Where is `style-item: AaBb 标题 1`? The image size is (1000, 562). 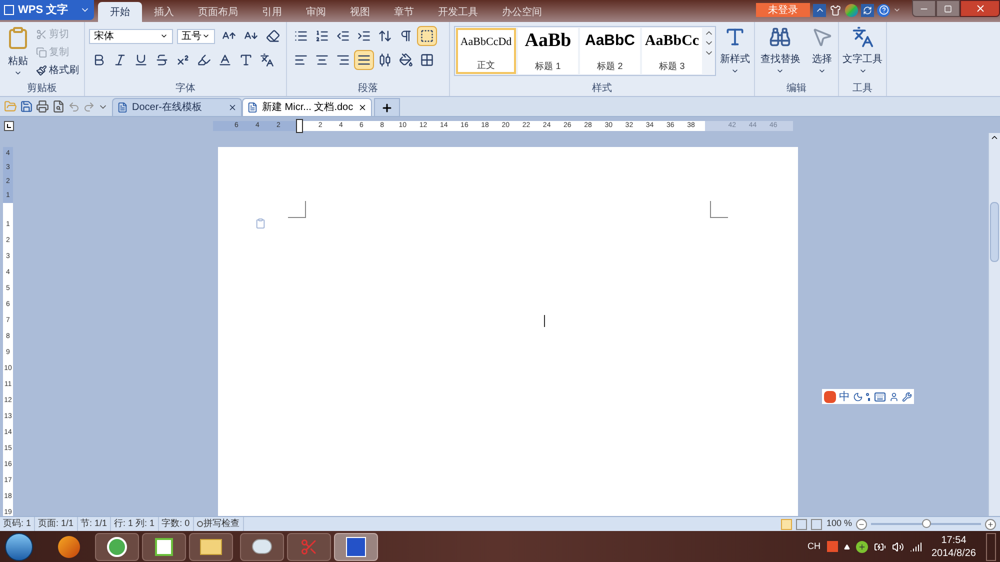
style-item: AaBb 标题 1 is located at coordinates (548, 51).